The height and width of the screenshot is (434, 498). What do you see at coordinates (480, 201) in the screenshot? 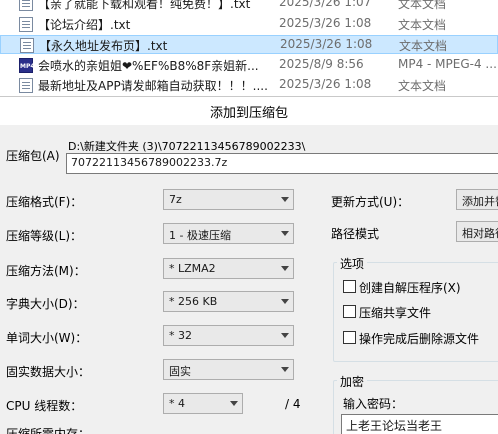
I see `update-value: 添加并替` at bounding box center [480, 201].